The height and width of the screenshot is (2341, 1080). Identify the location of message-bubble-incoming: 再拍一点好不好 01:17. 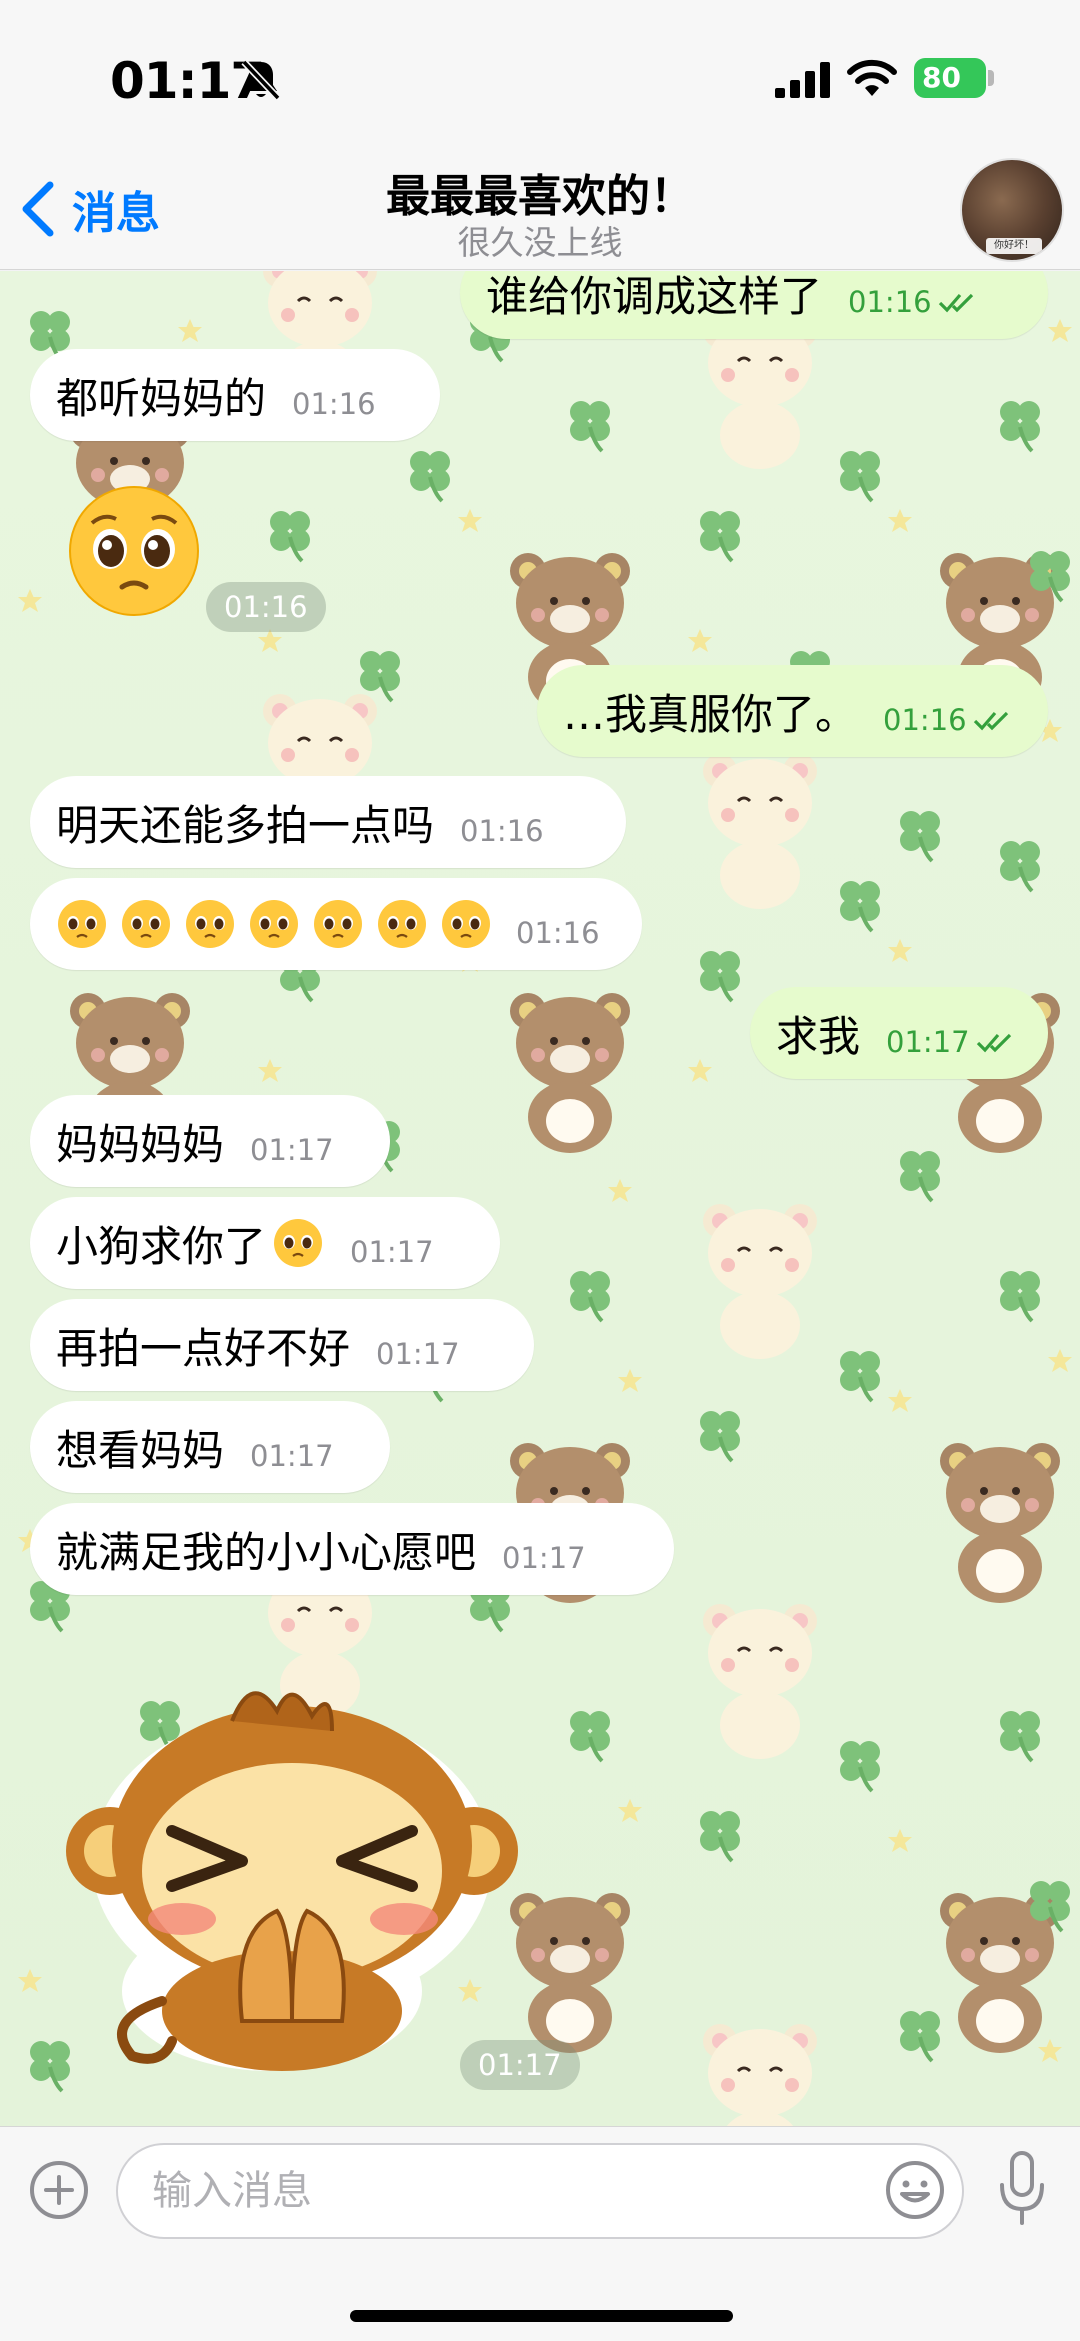
(282, 1345).